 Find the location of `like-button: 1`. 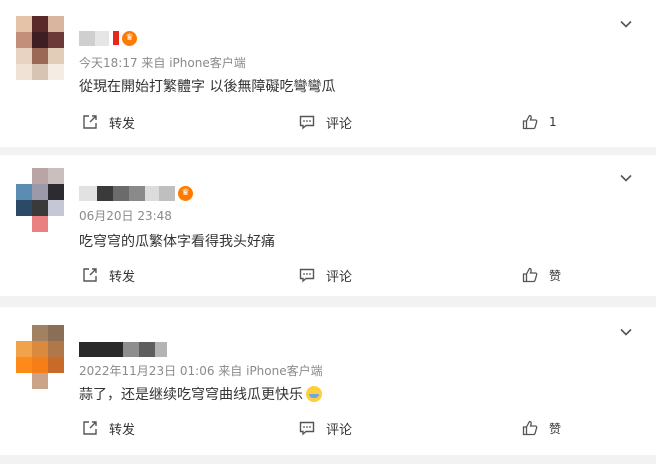

like-button: 1 is located at coordinates (539, 122).